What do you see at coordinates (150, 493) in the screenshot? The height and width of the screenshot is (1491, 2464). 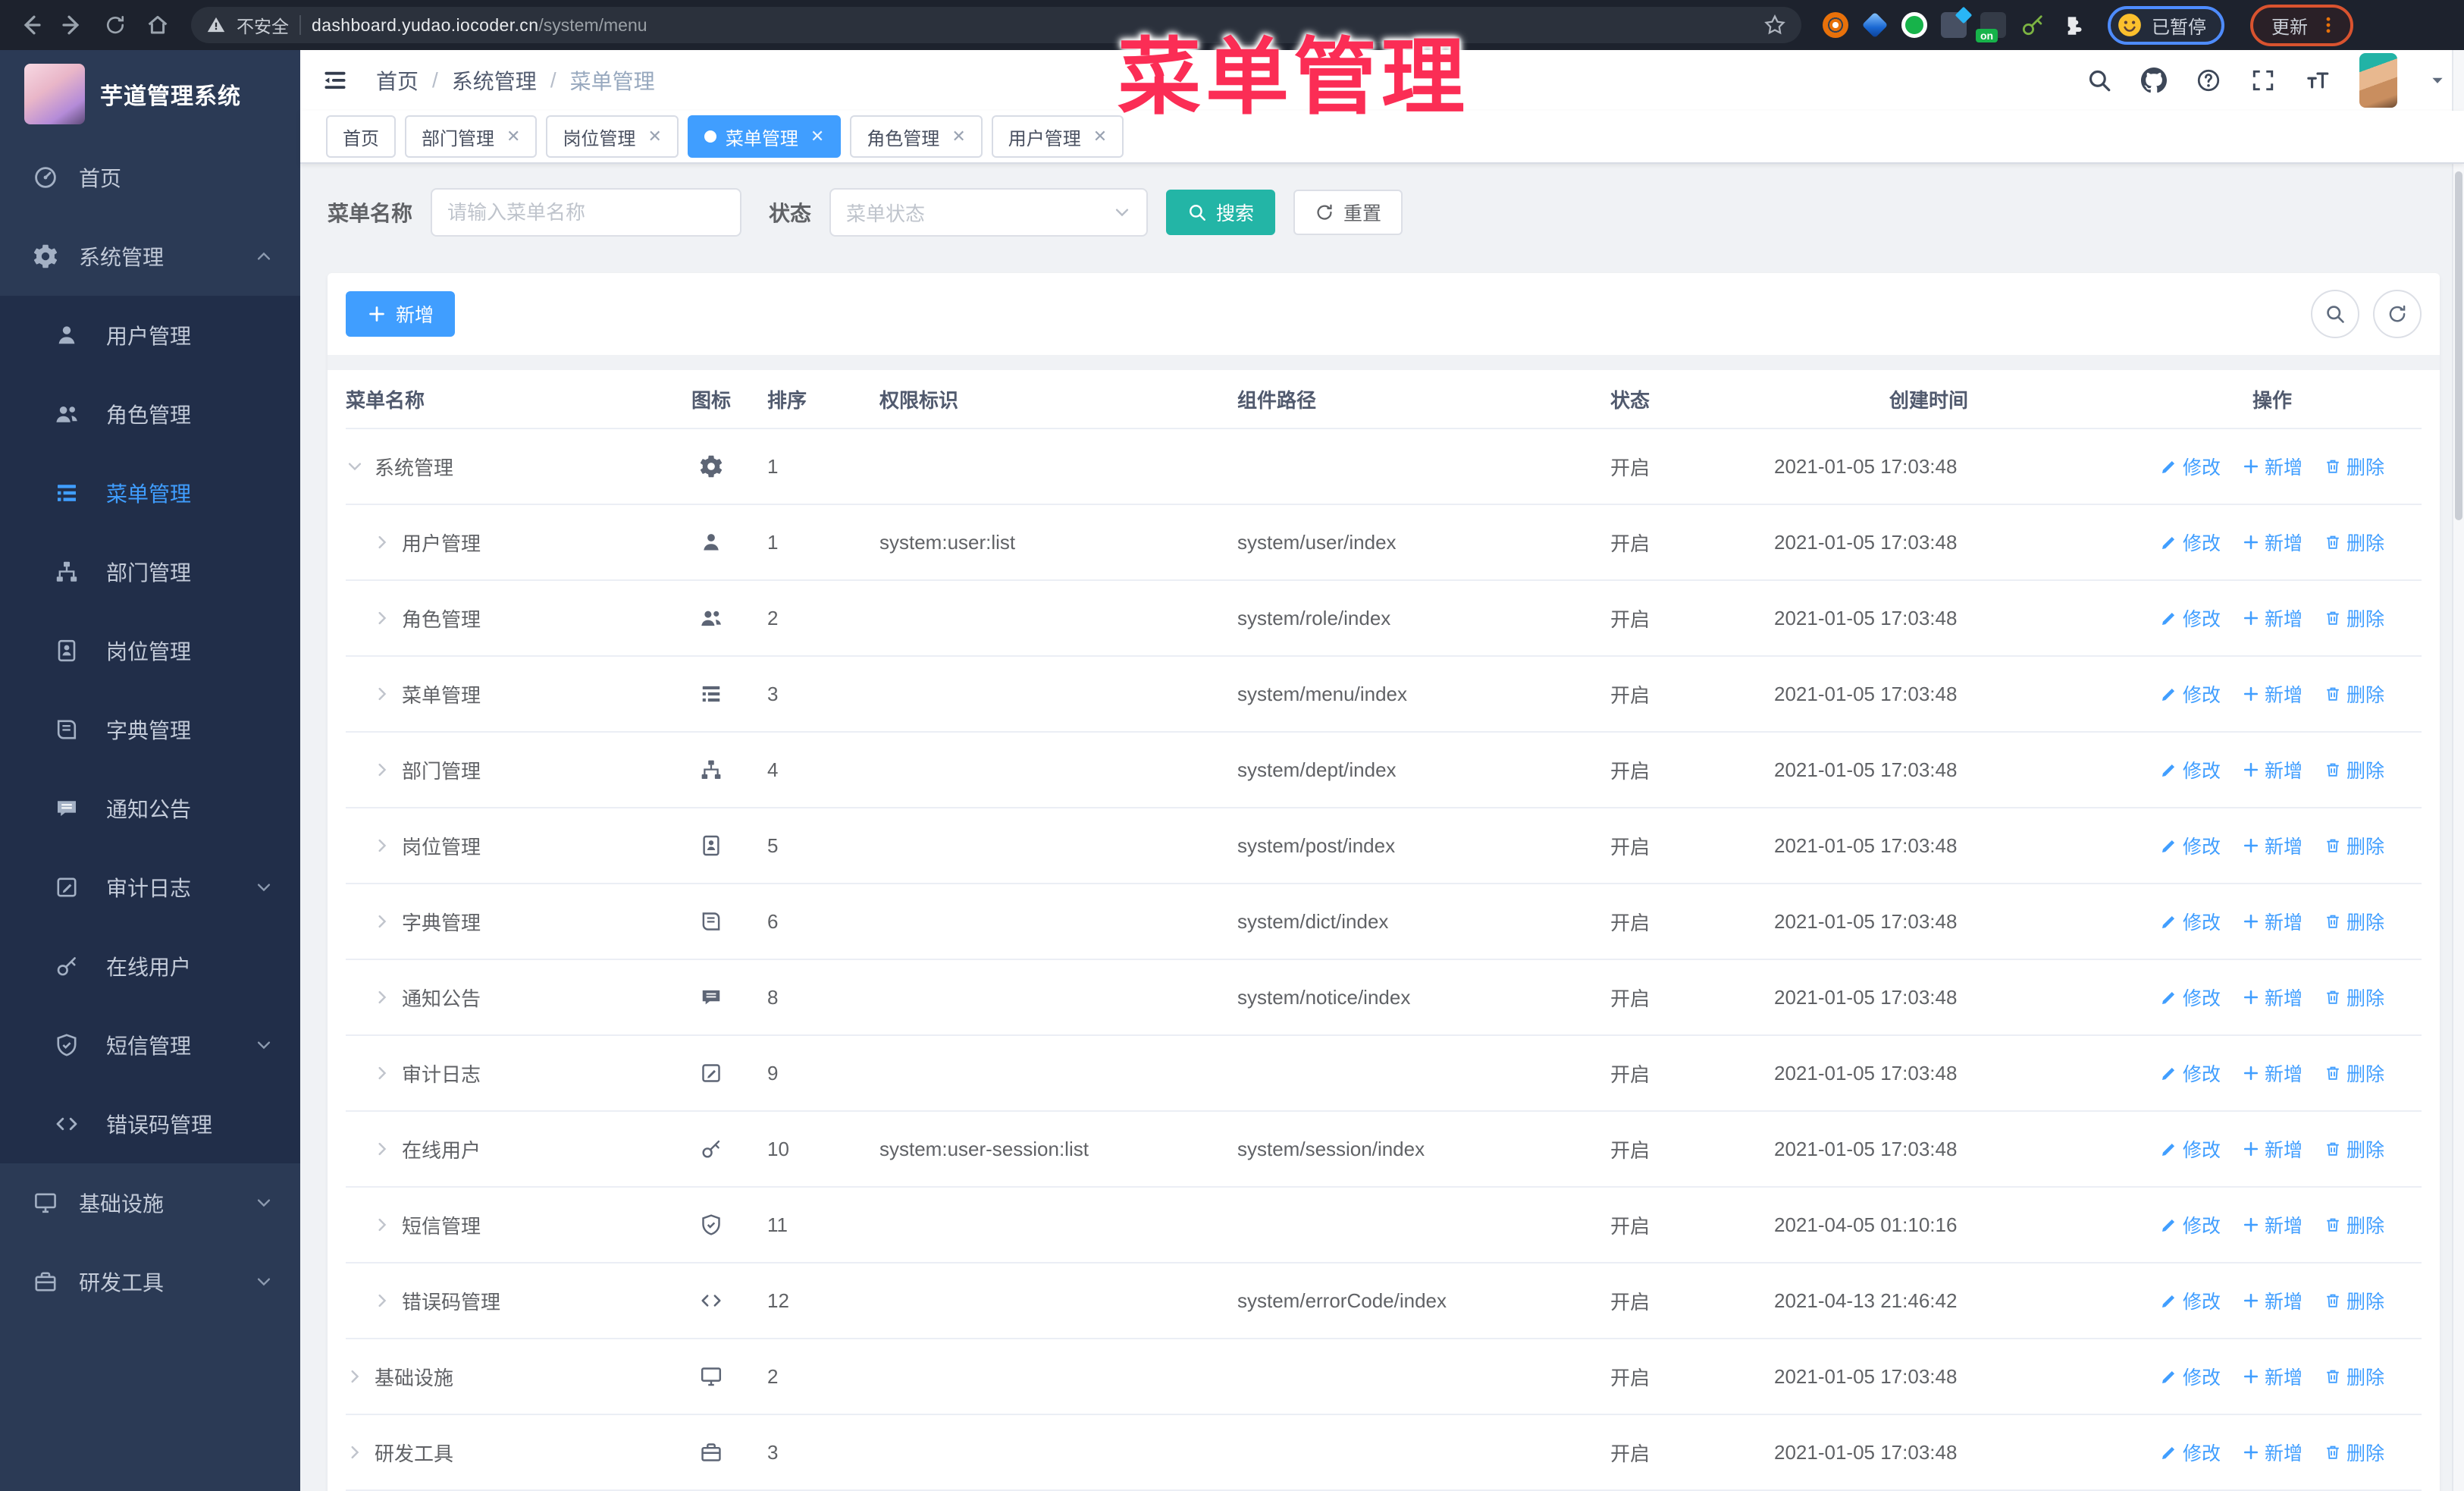 I see `sidebar-item-menu: 菜单管理` at bounding box center [150, 493].